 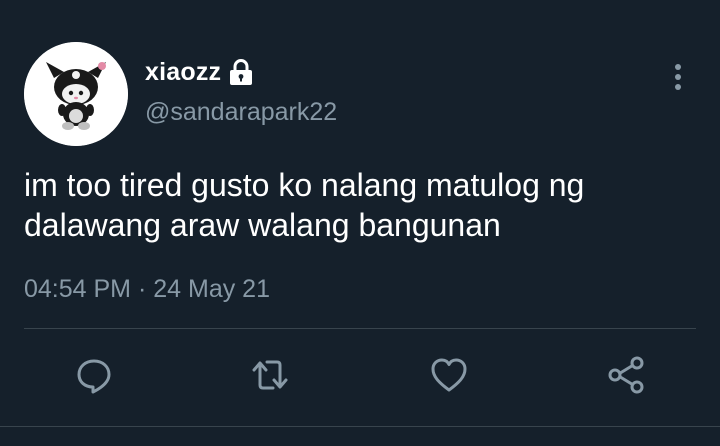 I want to click on tweet-date: 24 May 21, so click(x=211, y=289).